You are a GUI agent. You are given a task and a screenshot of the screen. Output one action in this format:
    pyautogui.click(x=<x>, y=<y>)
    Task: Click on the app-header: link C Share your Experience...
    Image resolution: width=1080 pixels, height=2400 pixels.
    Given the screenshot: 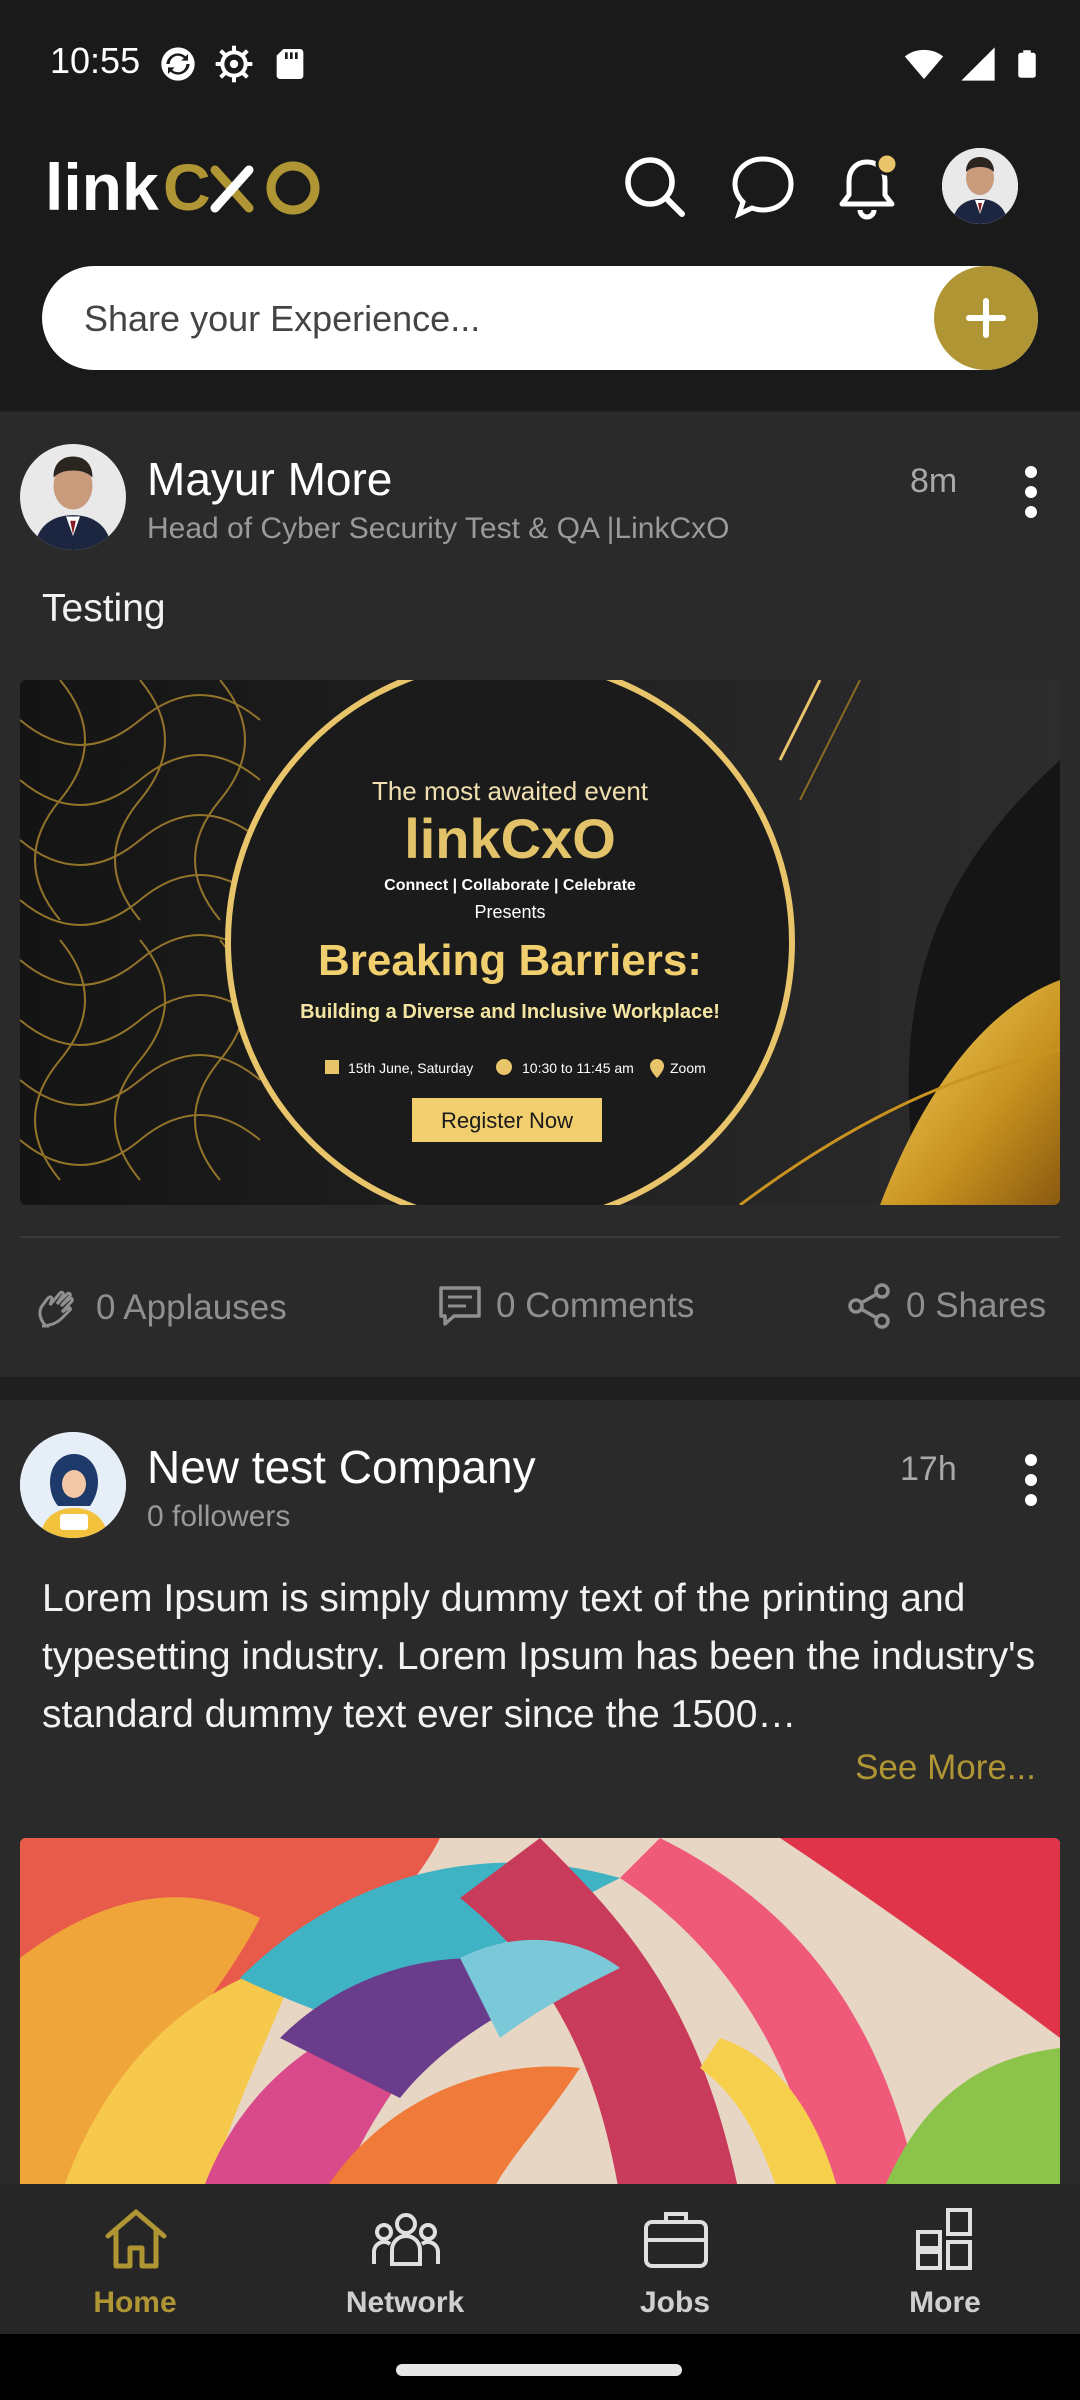 What is the action you would take?
    pyautogui.click(x=540, y=270)
    